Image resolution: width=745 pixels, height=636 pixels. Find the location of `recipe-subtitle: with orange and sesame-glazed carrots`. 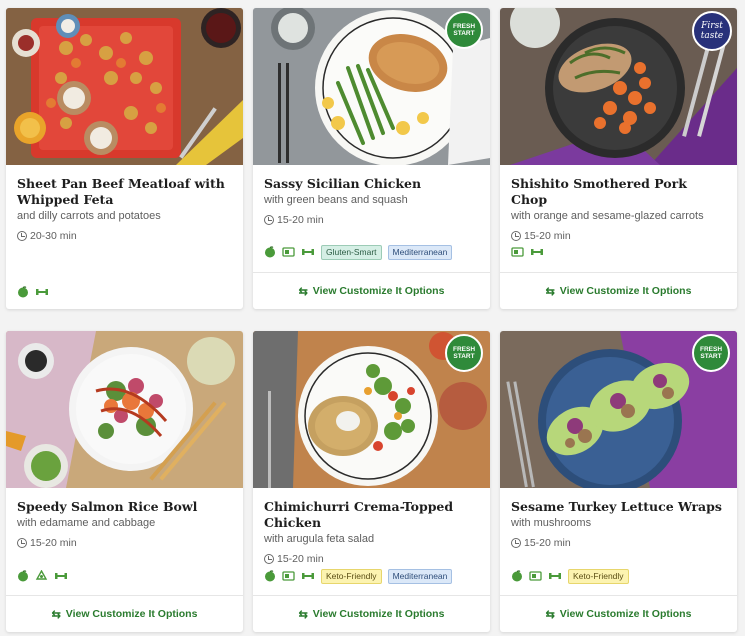

recipe-subtitle: with orange and sesame-glazed carrots is located at coordinates (607, 216).